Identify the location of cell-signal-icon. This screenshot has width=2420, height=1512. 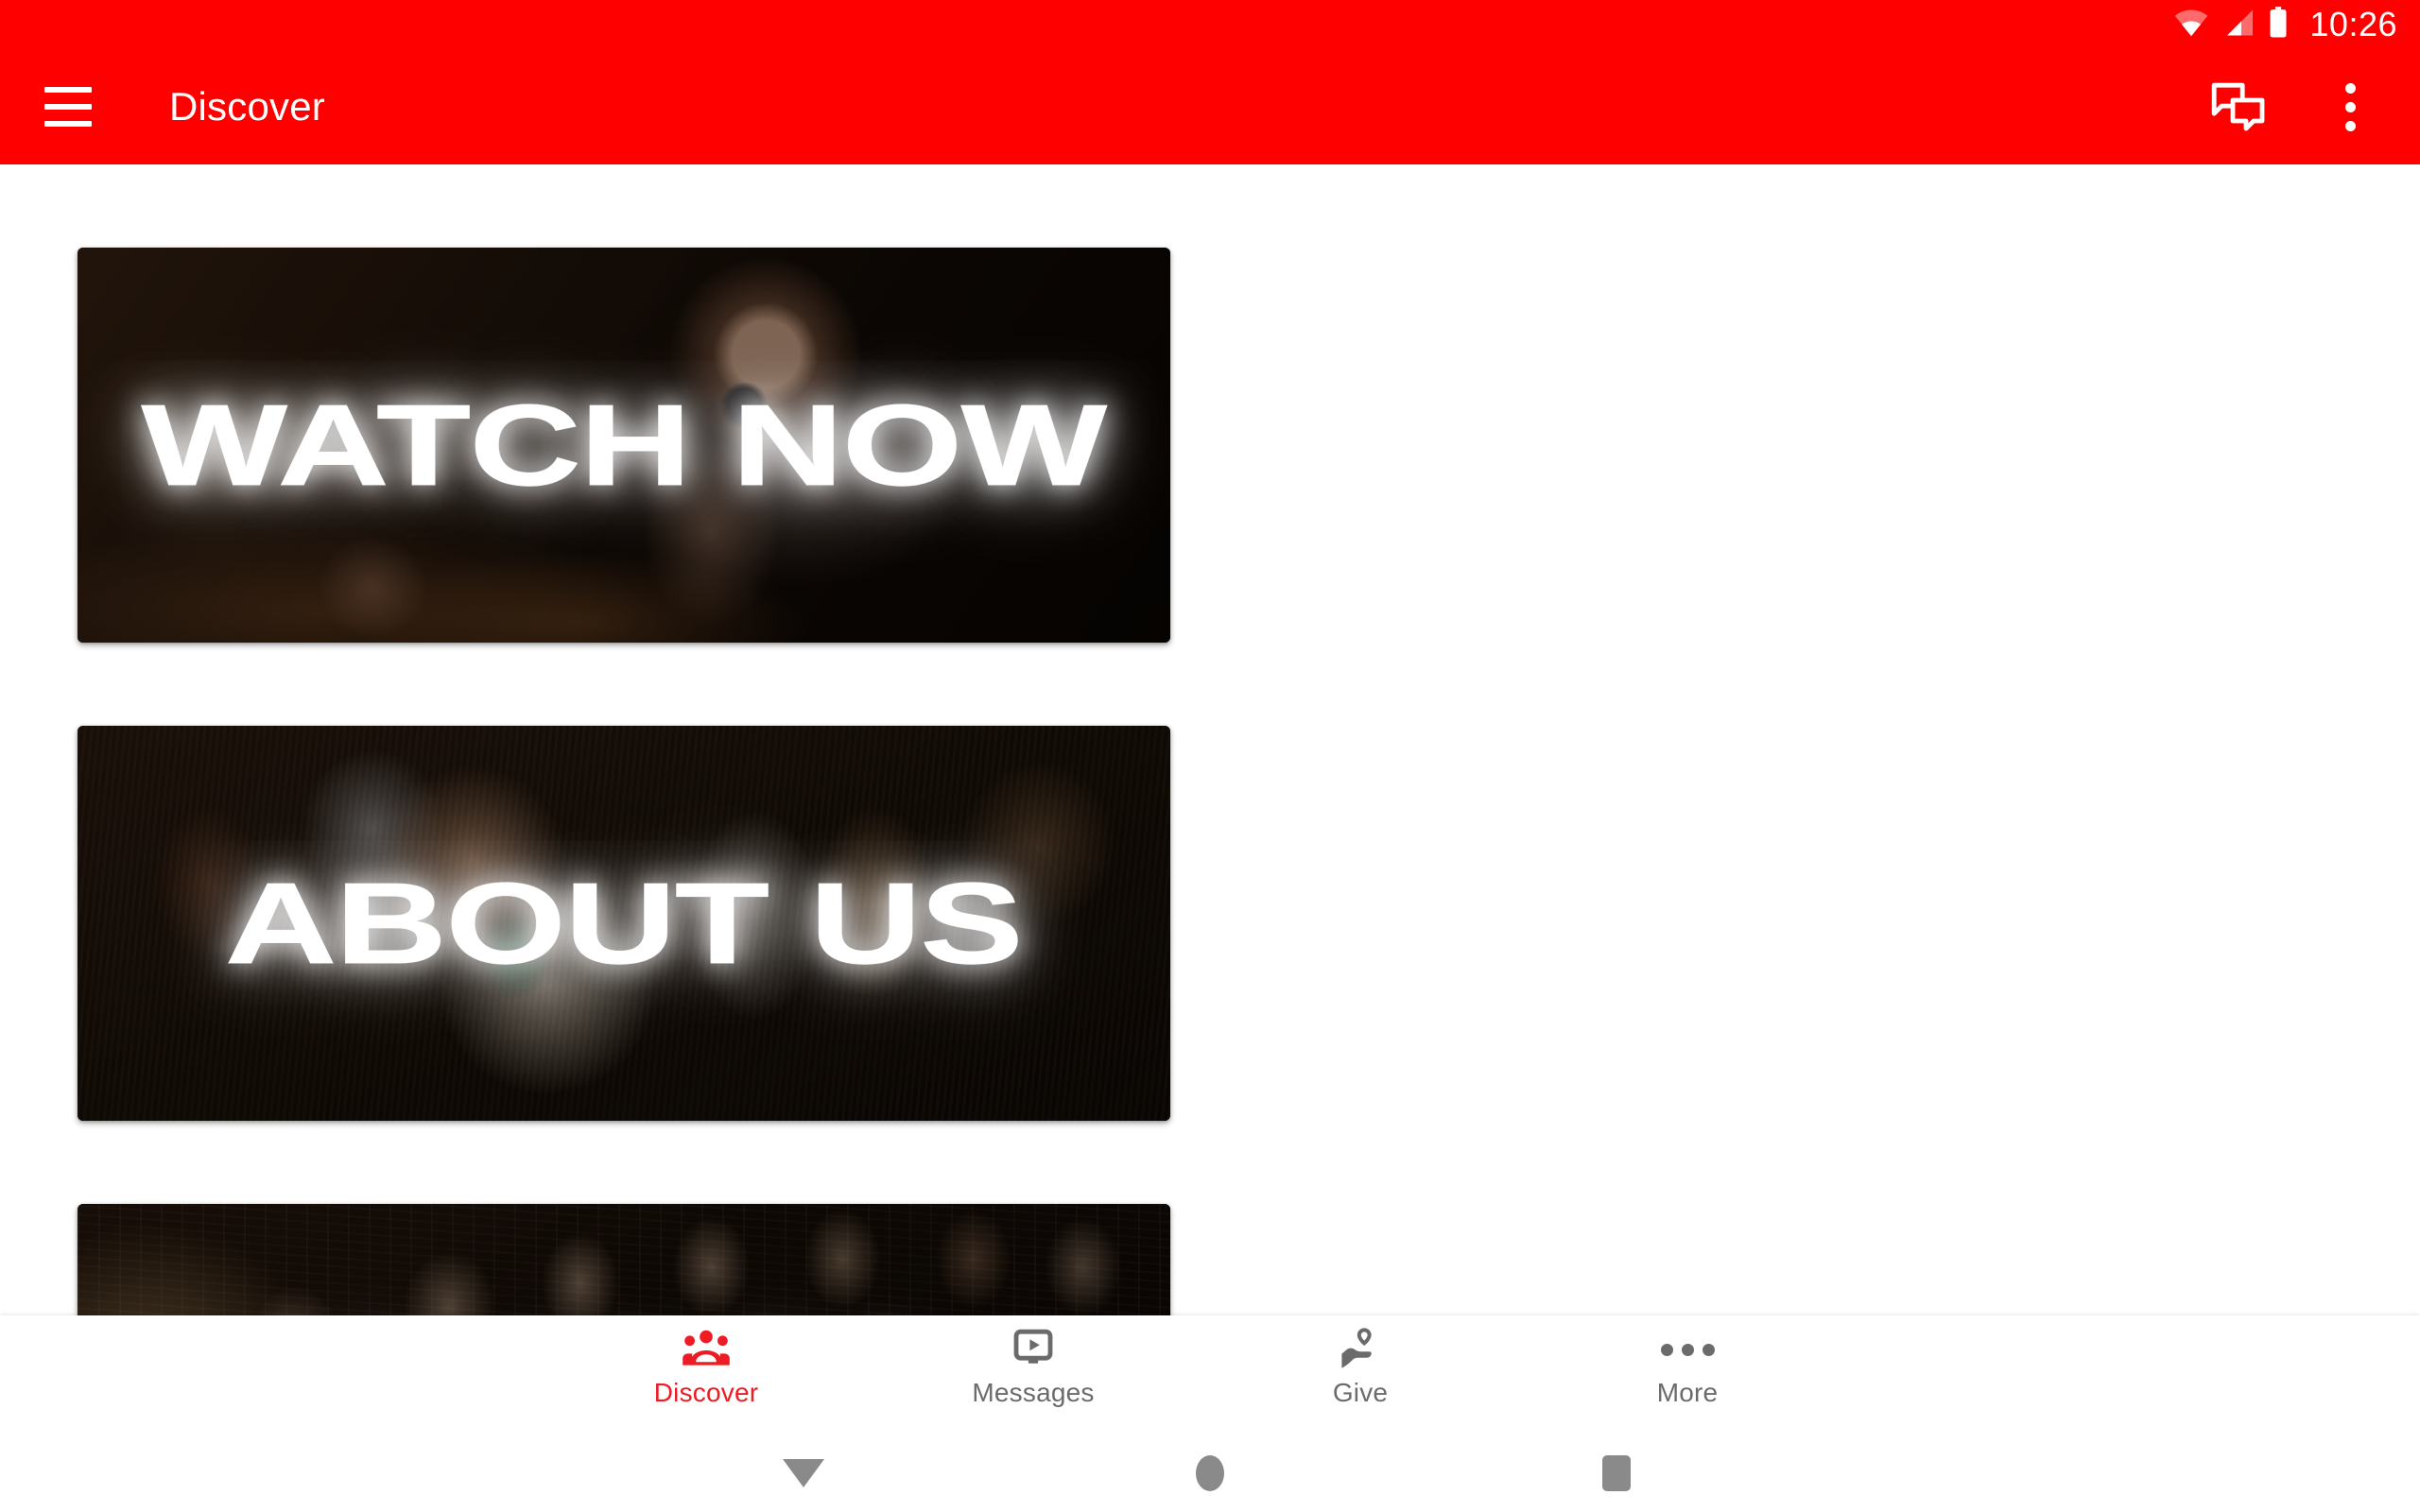
(2238, 25).